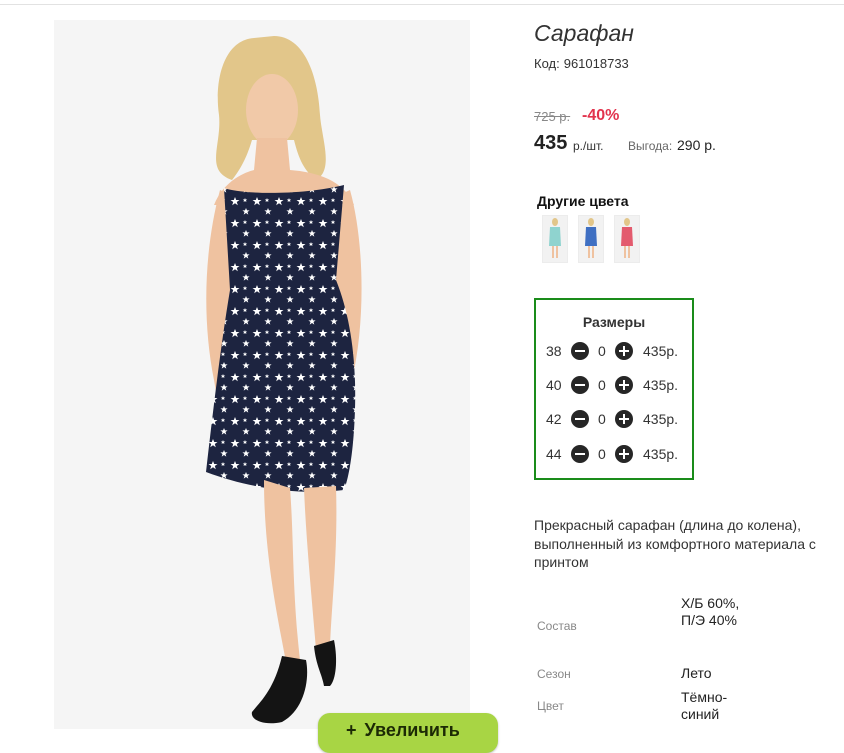  I want to click on size-row: 44 0 435р., so click(614, 455).